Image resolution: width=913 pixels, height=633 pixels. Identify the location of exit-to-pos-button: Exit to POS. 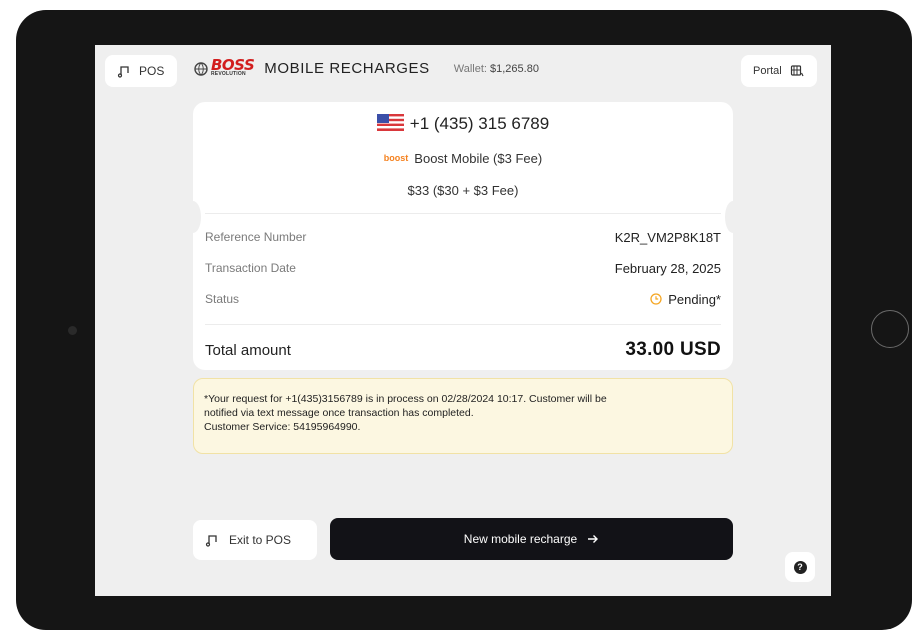
(255, 540).